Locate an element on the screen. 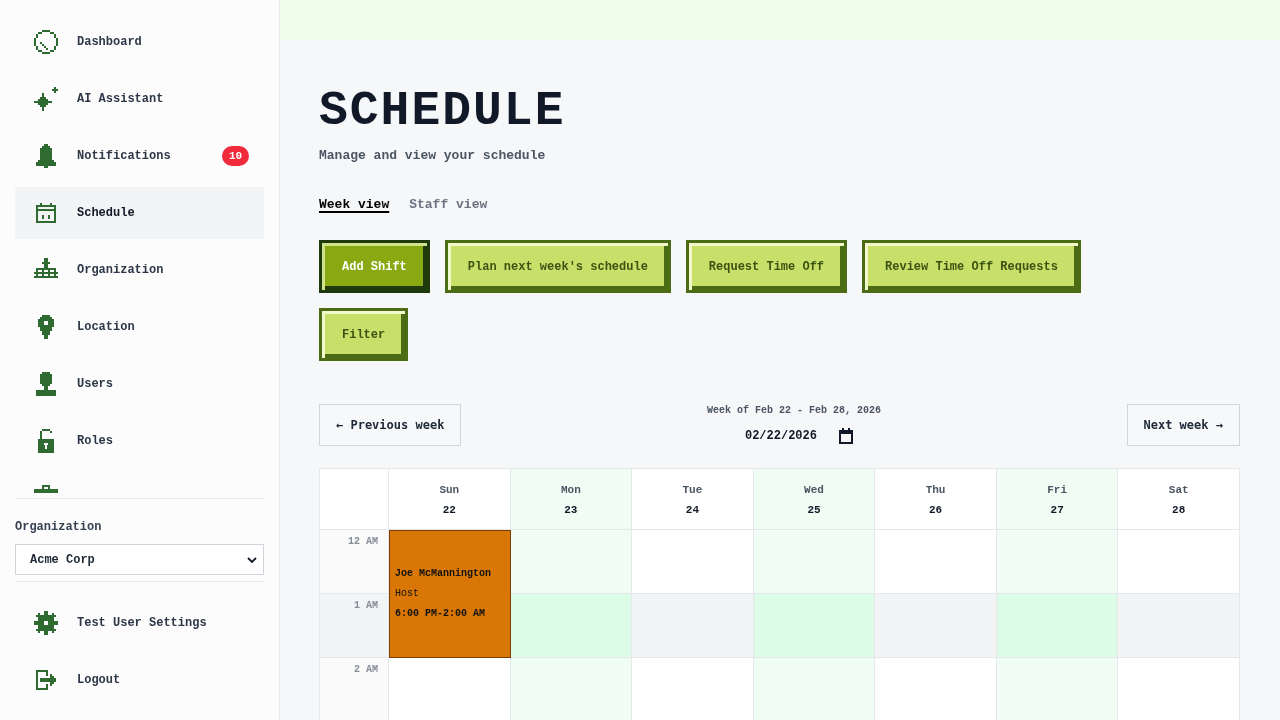 This screenshot has height=720, width=1280. previous-week-button: ← Previous week is located at coordinates (390, 425).